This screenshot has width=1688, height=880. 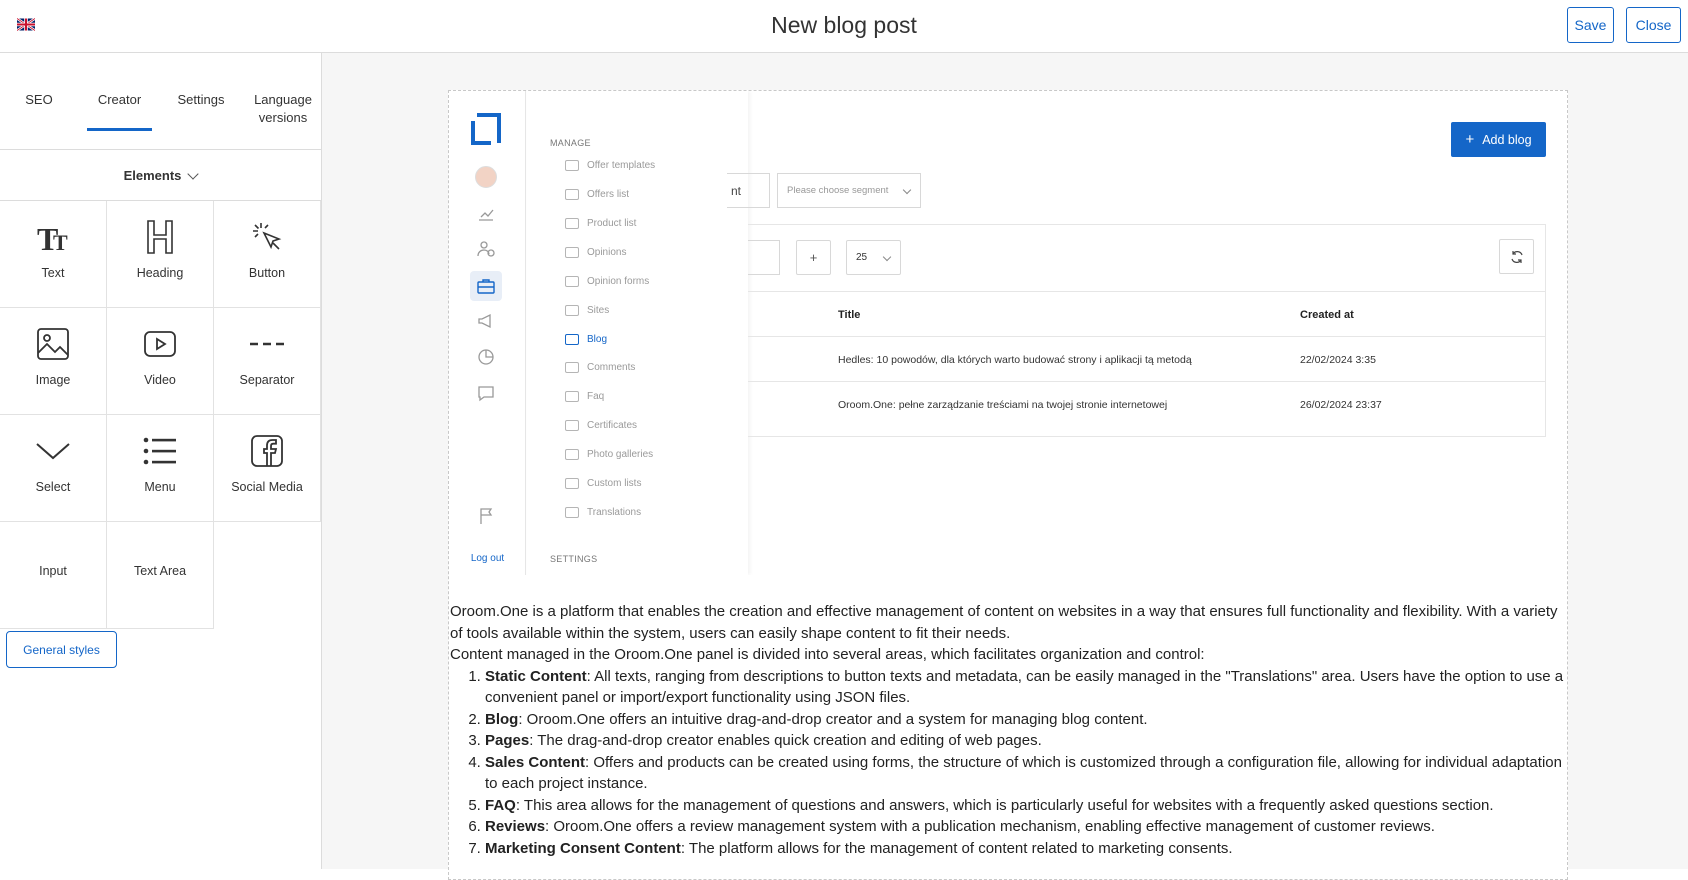 What do you see at coordinates (1498, 139) in the screenshot?
I see `add-blog-button: + Add blog` at bounding box center [1498, 139].